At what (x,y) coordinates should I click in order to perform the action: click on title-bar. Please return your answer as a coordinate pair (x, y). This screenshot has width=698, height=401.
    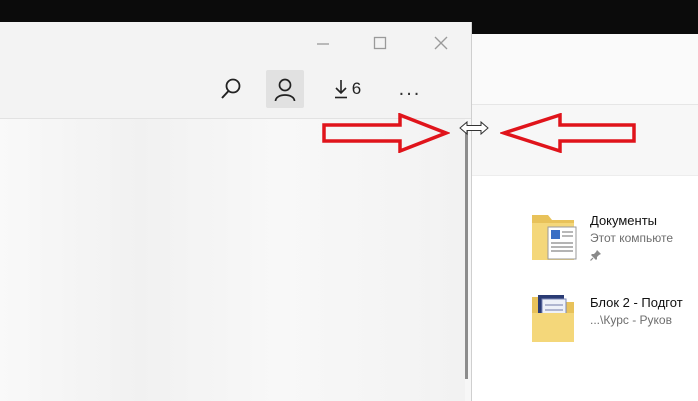
    Looking at the image, I should click on (235, 42).